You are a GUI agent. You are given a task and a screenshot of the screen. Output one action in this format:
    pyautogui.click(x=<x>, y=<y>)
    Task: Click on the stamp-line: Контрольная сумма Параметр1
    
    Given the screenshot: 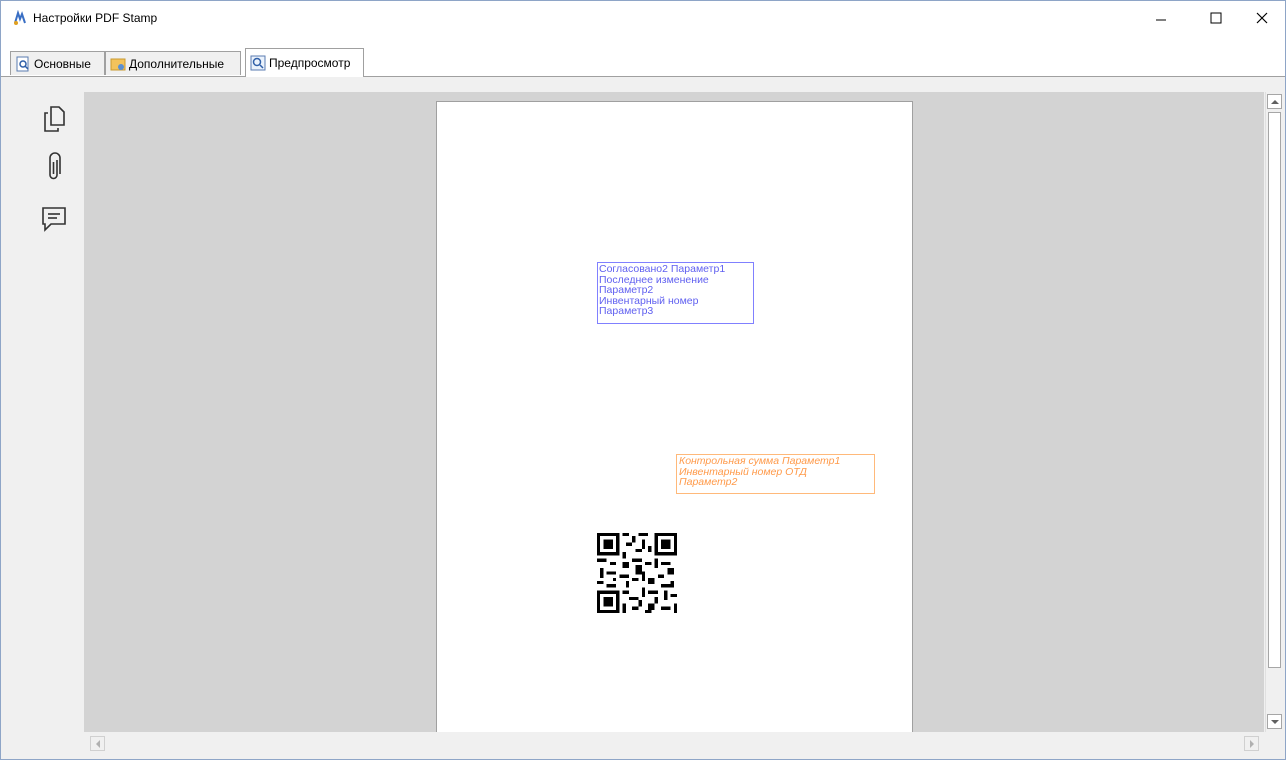 What is the action you would take?
    pyautogui.click(x=760, y=461)
    